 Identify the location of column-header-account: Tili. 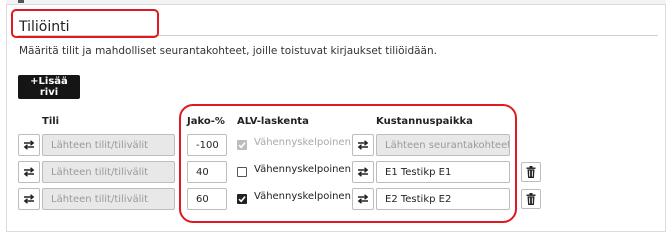
(51, 121).